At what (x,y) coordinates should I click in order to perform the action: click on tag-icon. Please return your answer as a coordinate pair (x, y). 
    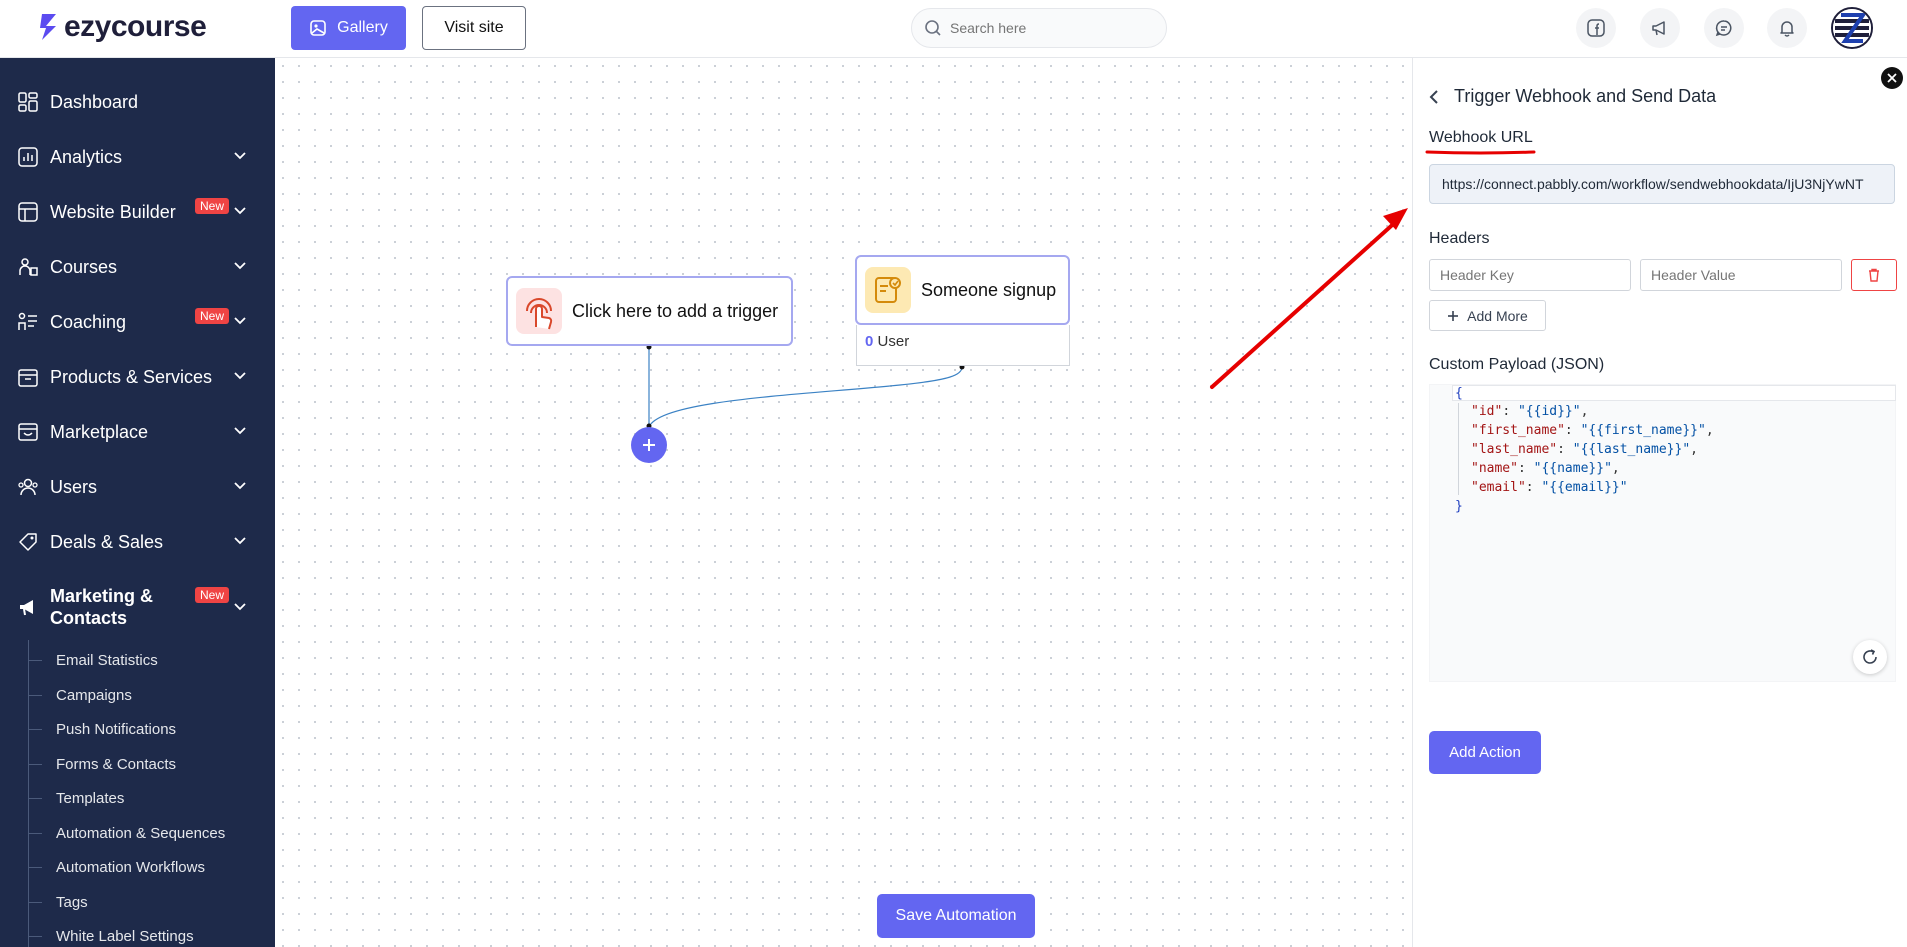
    Looking at the image, I should click on (28, 542).